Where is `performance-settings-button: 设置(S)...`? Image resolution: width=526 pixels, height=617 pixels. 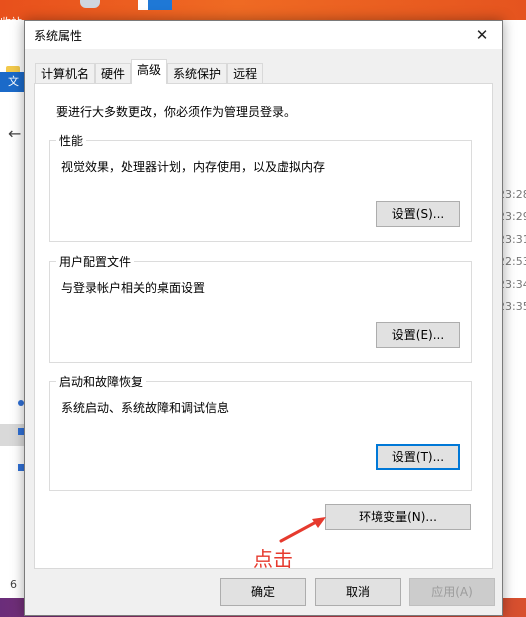 performance-settings-button: 设置(S)... is located at coordinates (418, 214).